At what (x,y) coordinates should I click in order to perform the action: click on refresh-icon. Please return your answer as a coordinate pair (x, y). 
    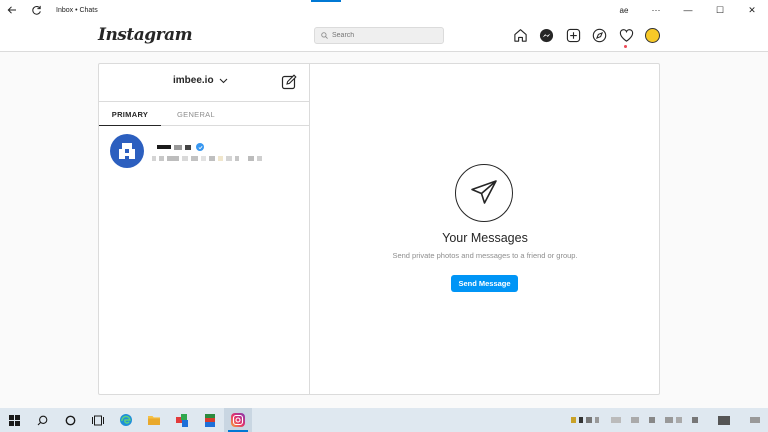
    Looking at the image, I should click on (36, 10).